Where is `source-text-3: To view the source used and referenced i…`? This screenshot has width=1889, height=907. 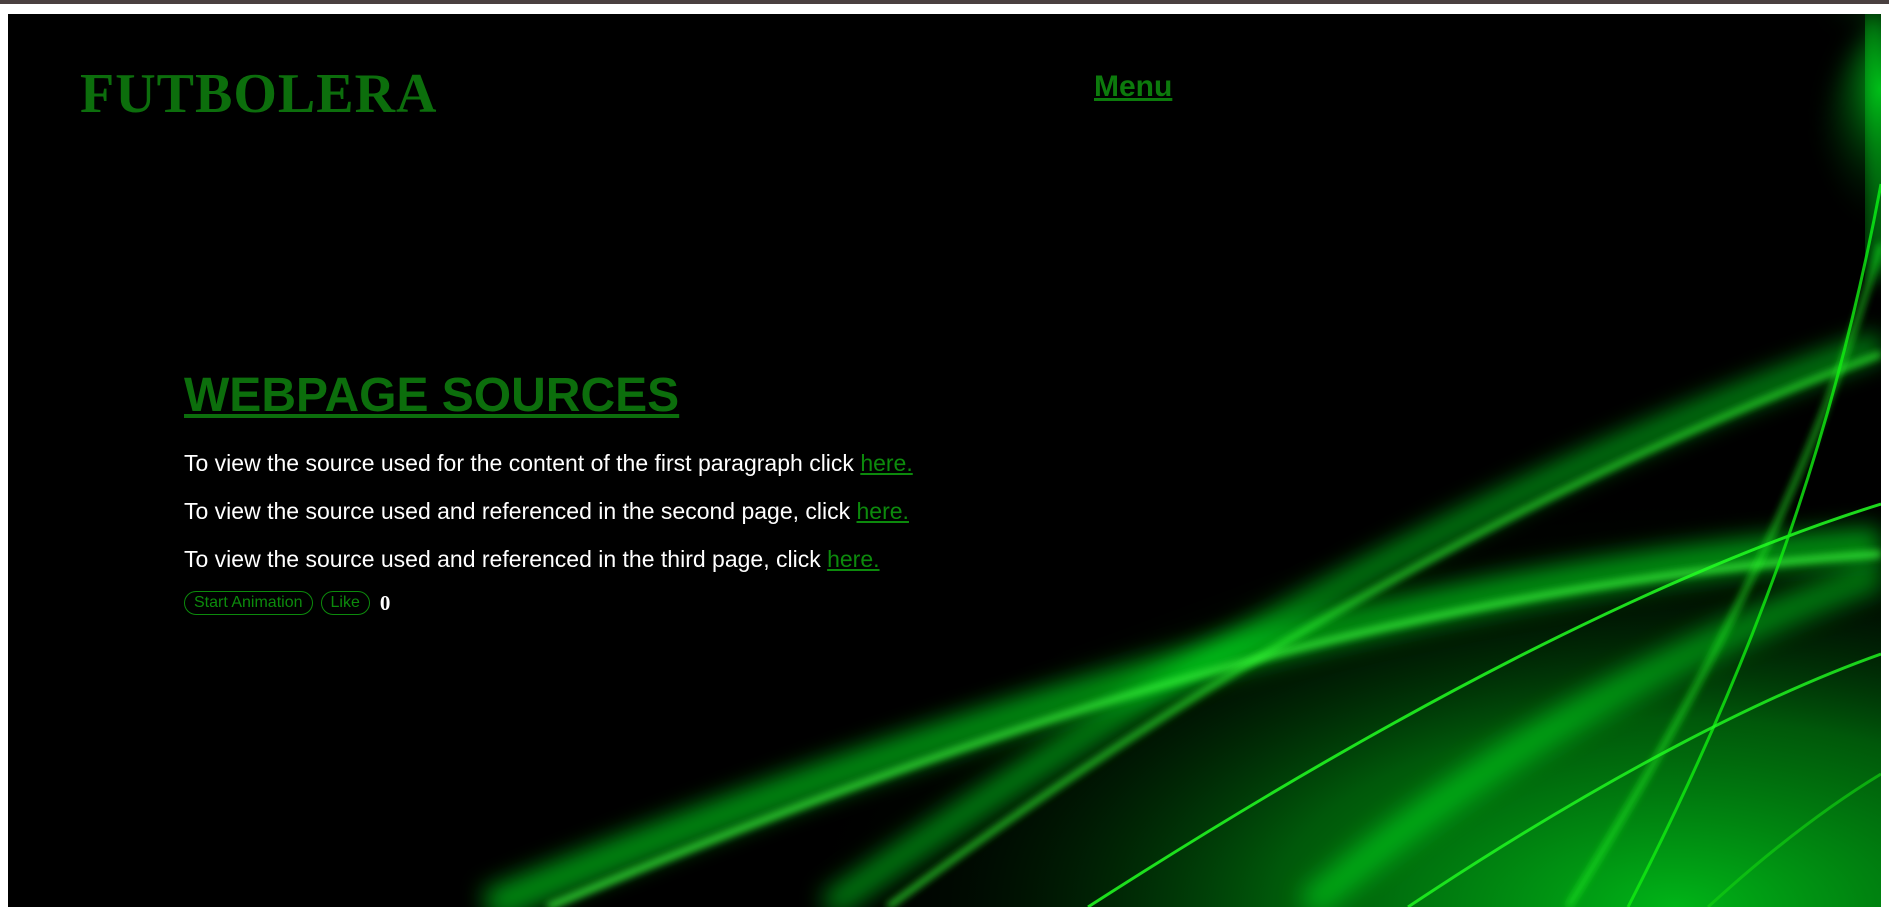 source-text-3: To view the source used and referenced i… is located at coordinates (506, 558).